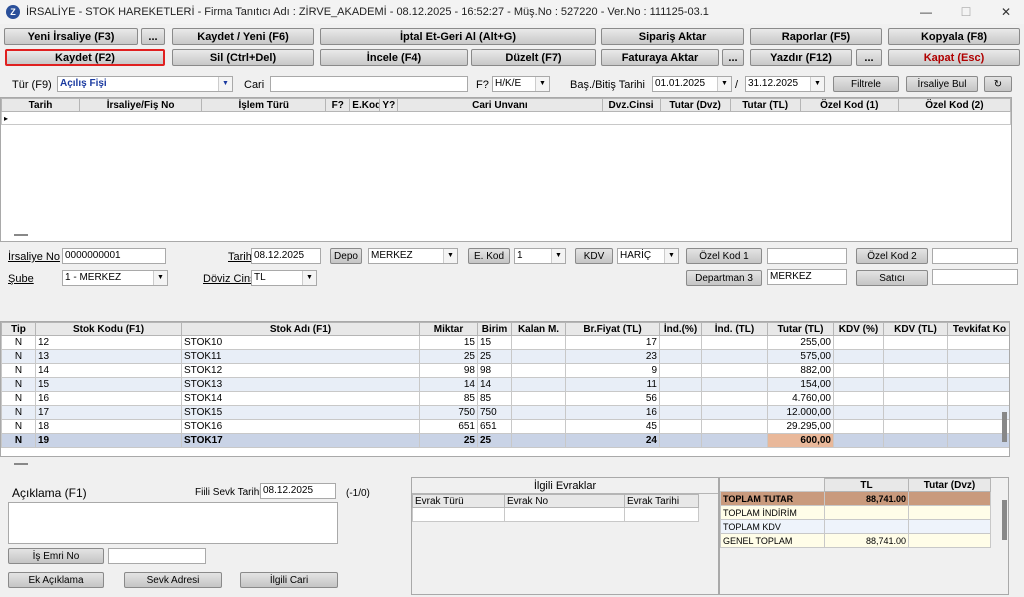 The width and height of the screenshot is (1024, 597). Describe the element at coordinates (389, 105) in the screenshot. I see `list-col-header: Y?` at that location.